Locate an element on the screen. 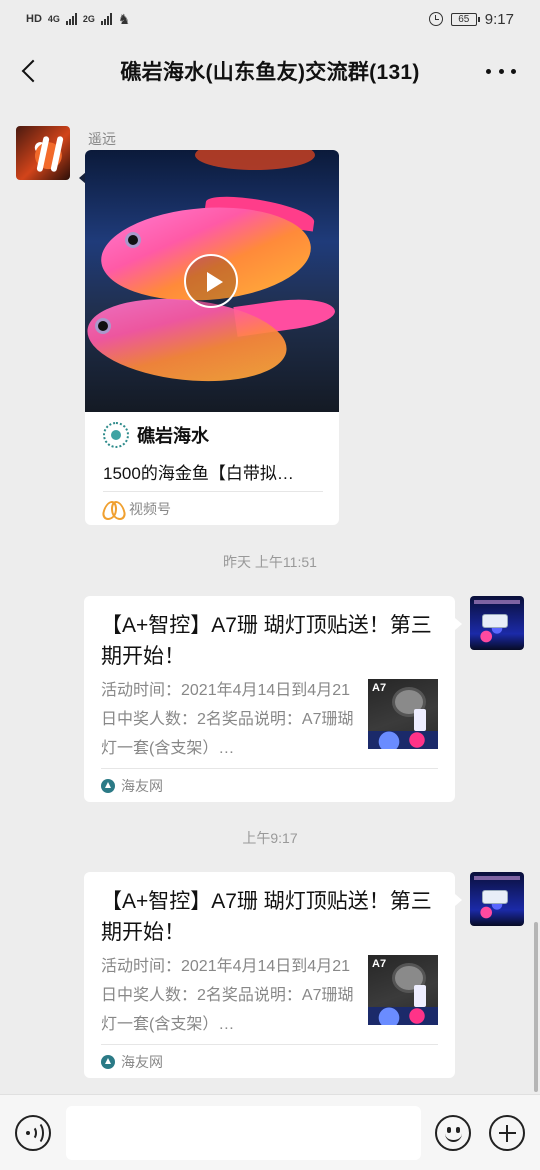  channel-logo-icon is located at coordinates (116, 435).